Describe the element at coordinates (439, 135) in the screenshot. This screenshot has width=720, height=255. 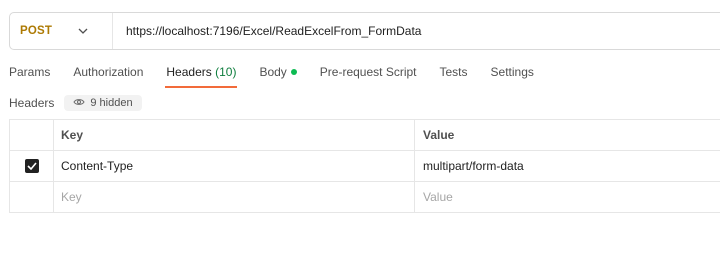
I see `column-header-value: Value` at that location.